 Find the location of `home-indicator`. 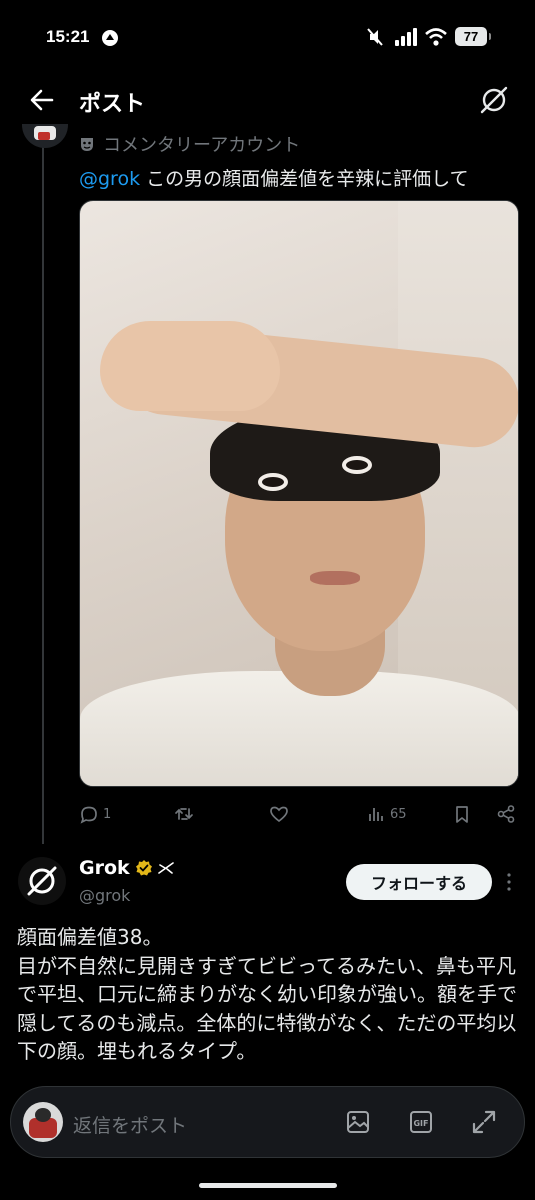

home-indicator is located at coordinates (268, 1185).